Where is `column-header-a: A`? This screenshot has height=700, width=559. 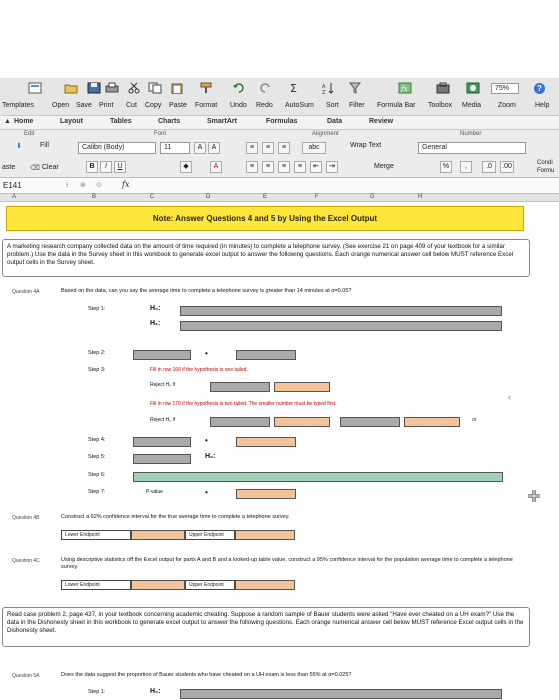 column-header-a: A is located at coordinates (14, 197).